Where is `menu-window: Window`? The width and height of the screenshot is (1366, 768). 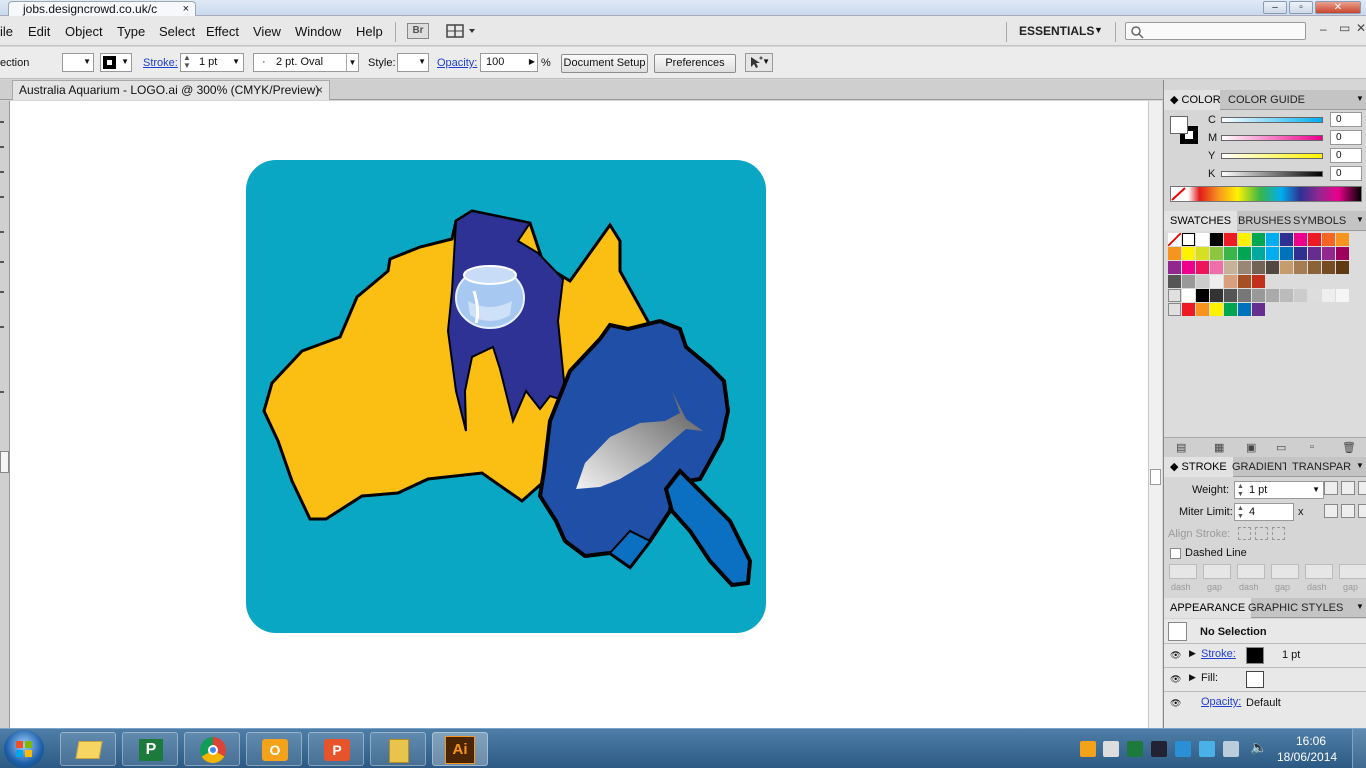 menu-window: Window is located at coordinates (318, 31).